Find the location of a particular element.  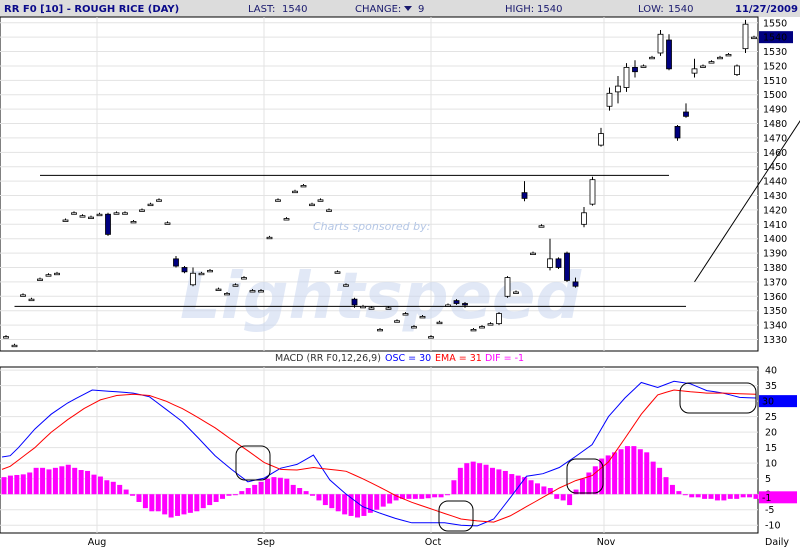

high-label: HIGH: is located at coordinates (519, 9).